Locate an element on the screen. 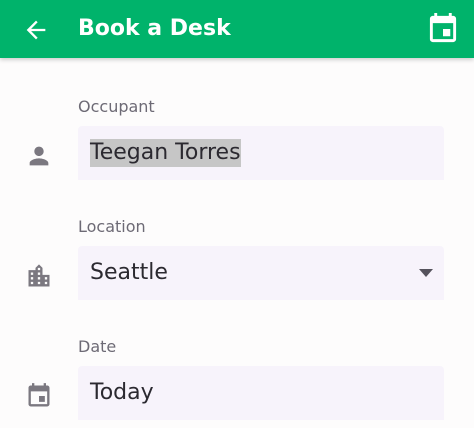 The height and width of the screenshot is (428, 474). date-field: Today is located at coordinates (261, 393).